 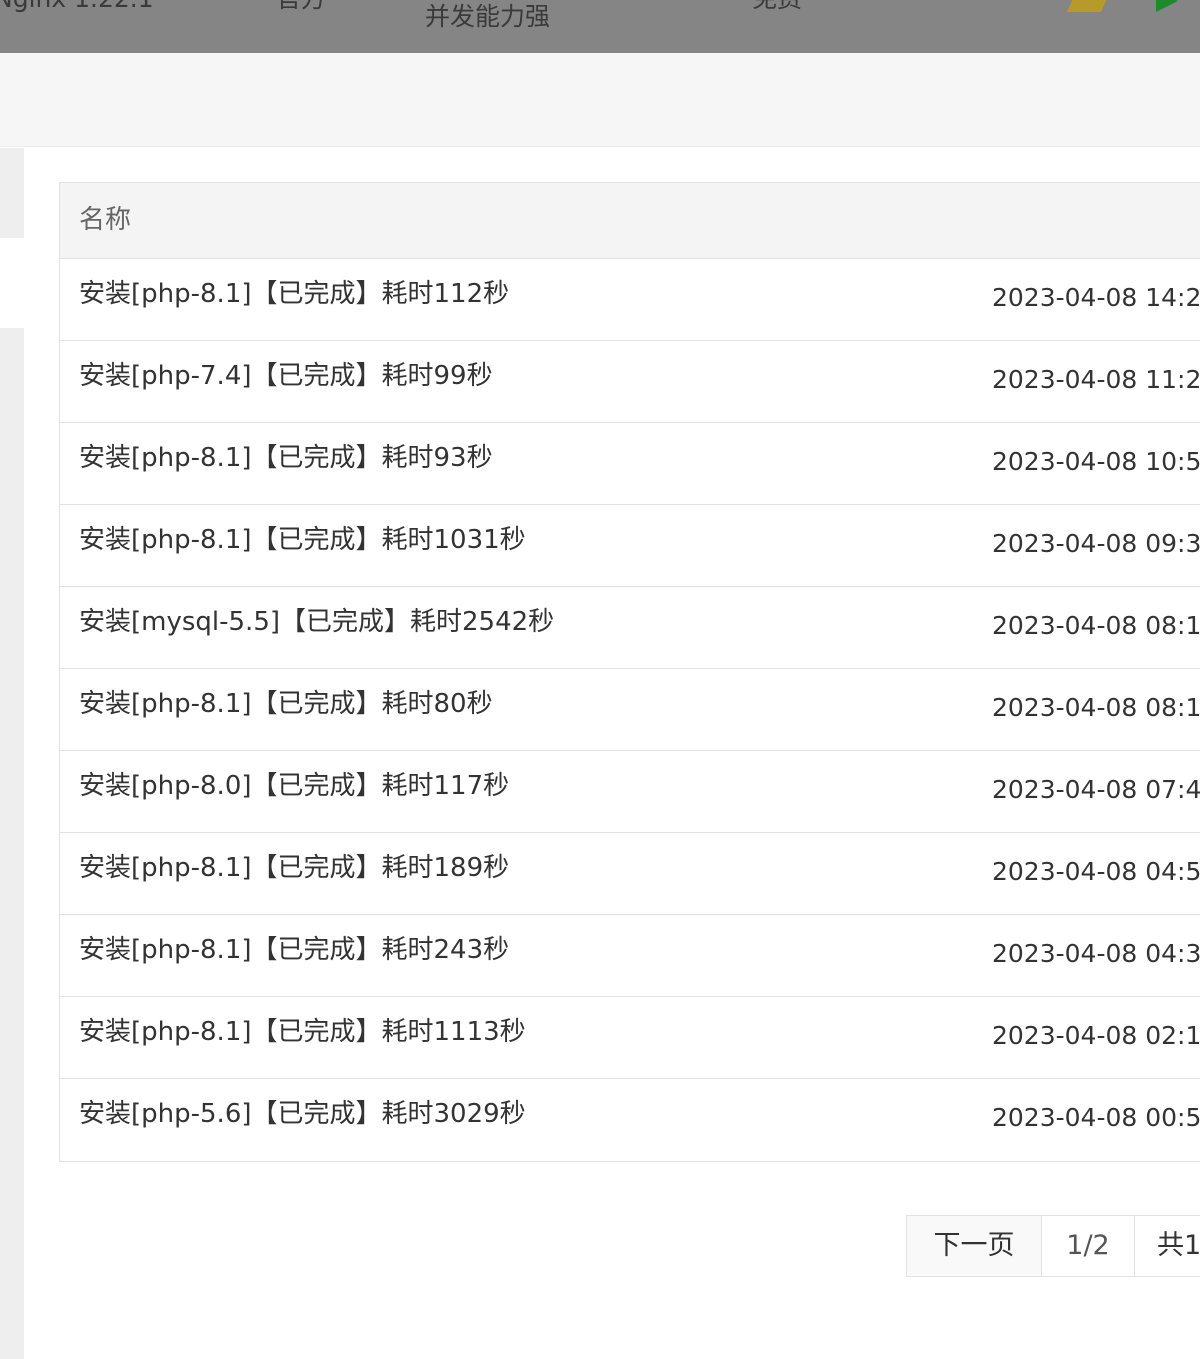 What do you see at coordinates (600, 26) in the screenshot?
I see `software-row-overlay: Nginx 1.22.1 官方 并发能力强 免费` at bounding box center [600, 26].